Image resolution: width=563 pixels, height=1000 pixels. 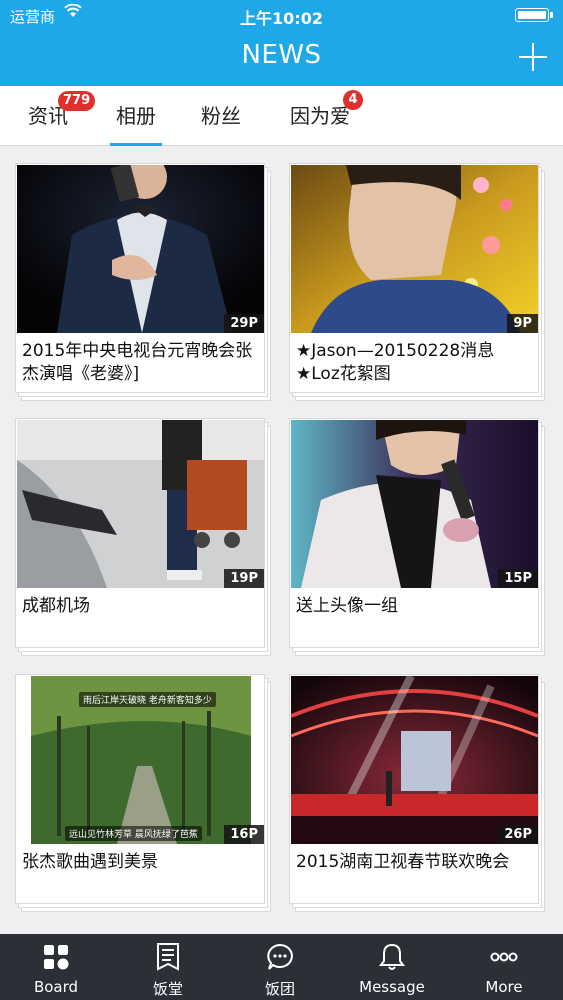 I want to click on album-card: 15P 送上头像一组, so click(x=417, y=537).